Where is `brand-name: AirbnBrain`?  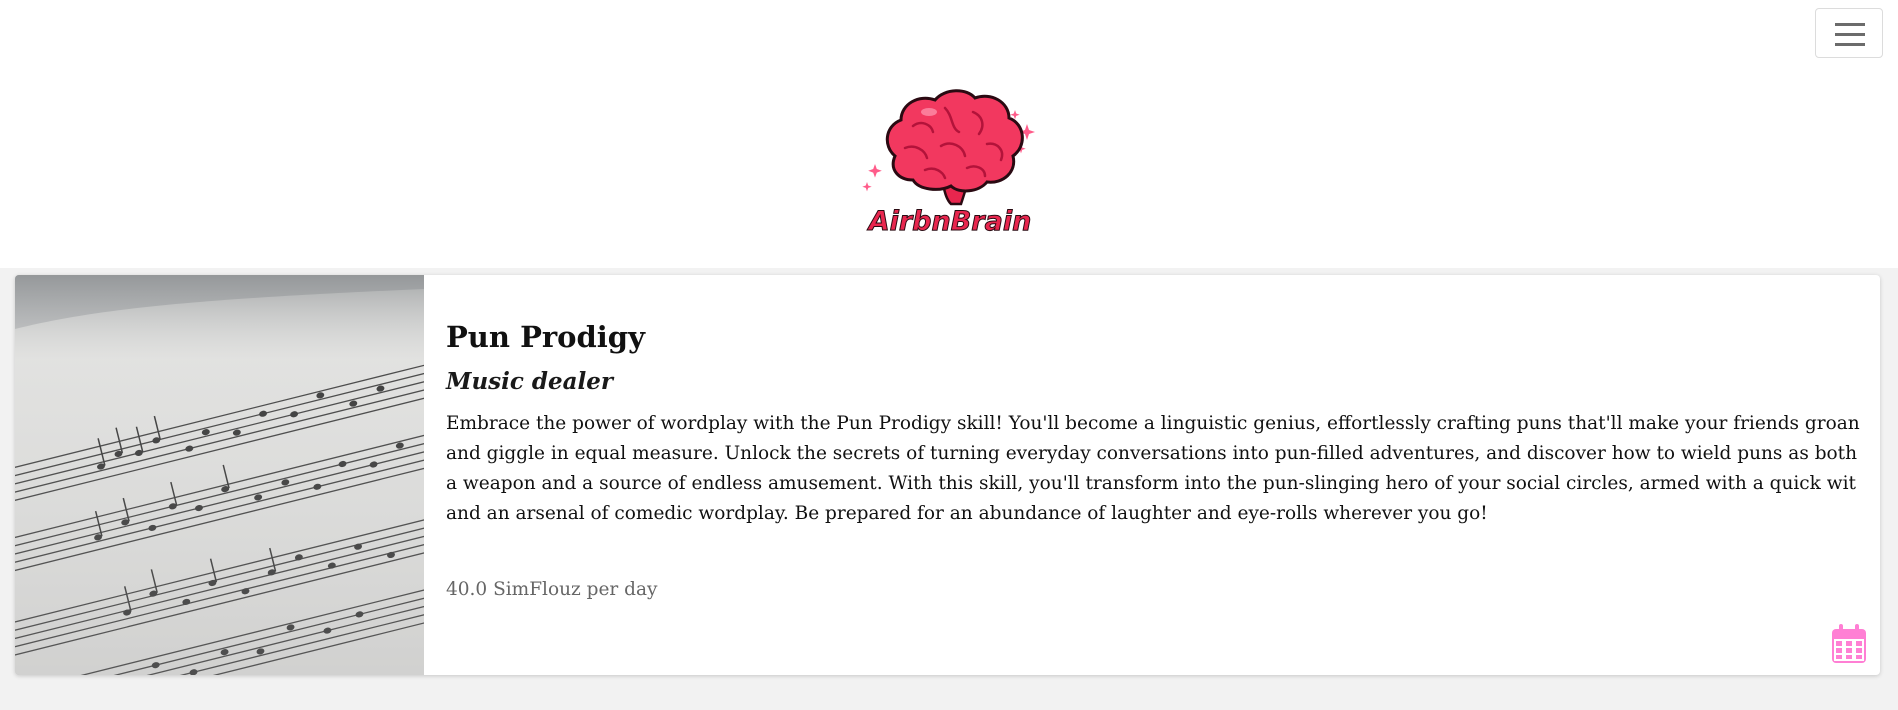
brand-name: AirbnBrain is located at coordinates (950, 222).